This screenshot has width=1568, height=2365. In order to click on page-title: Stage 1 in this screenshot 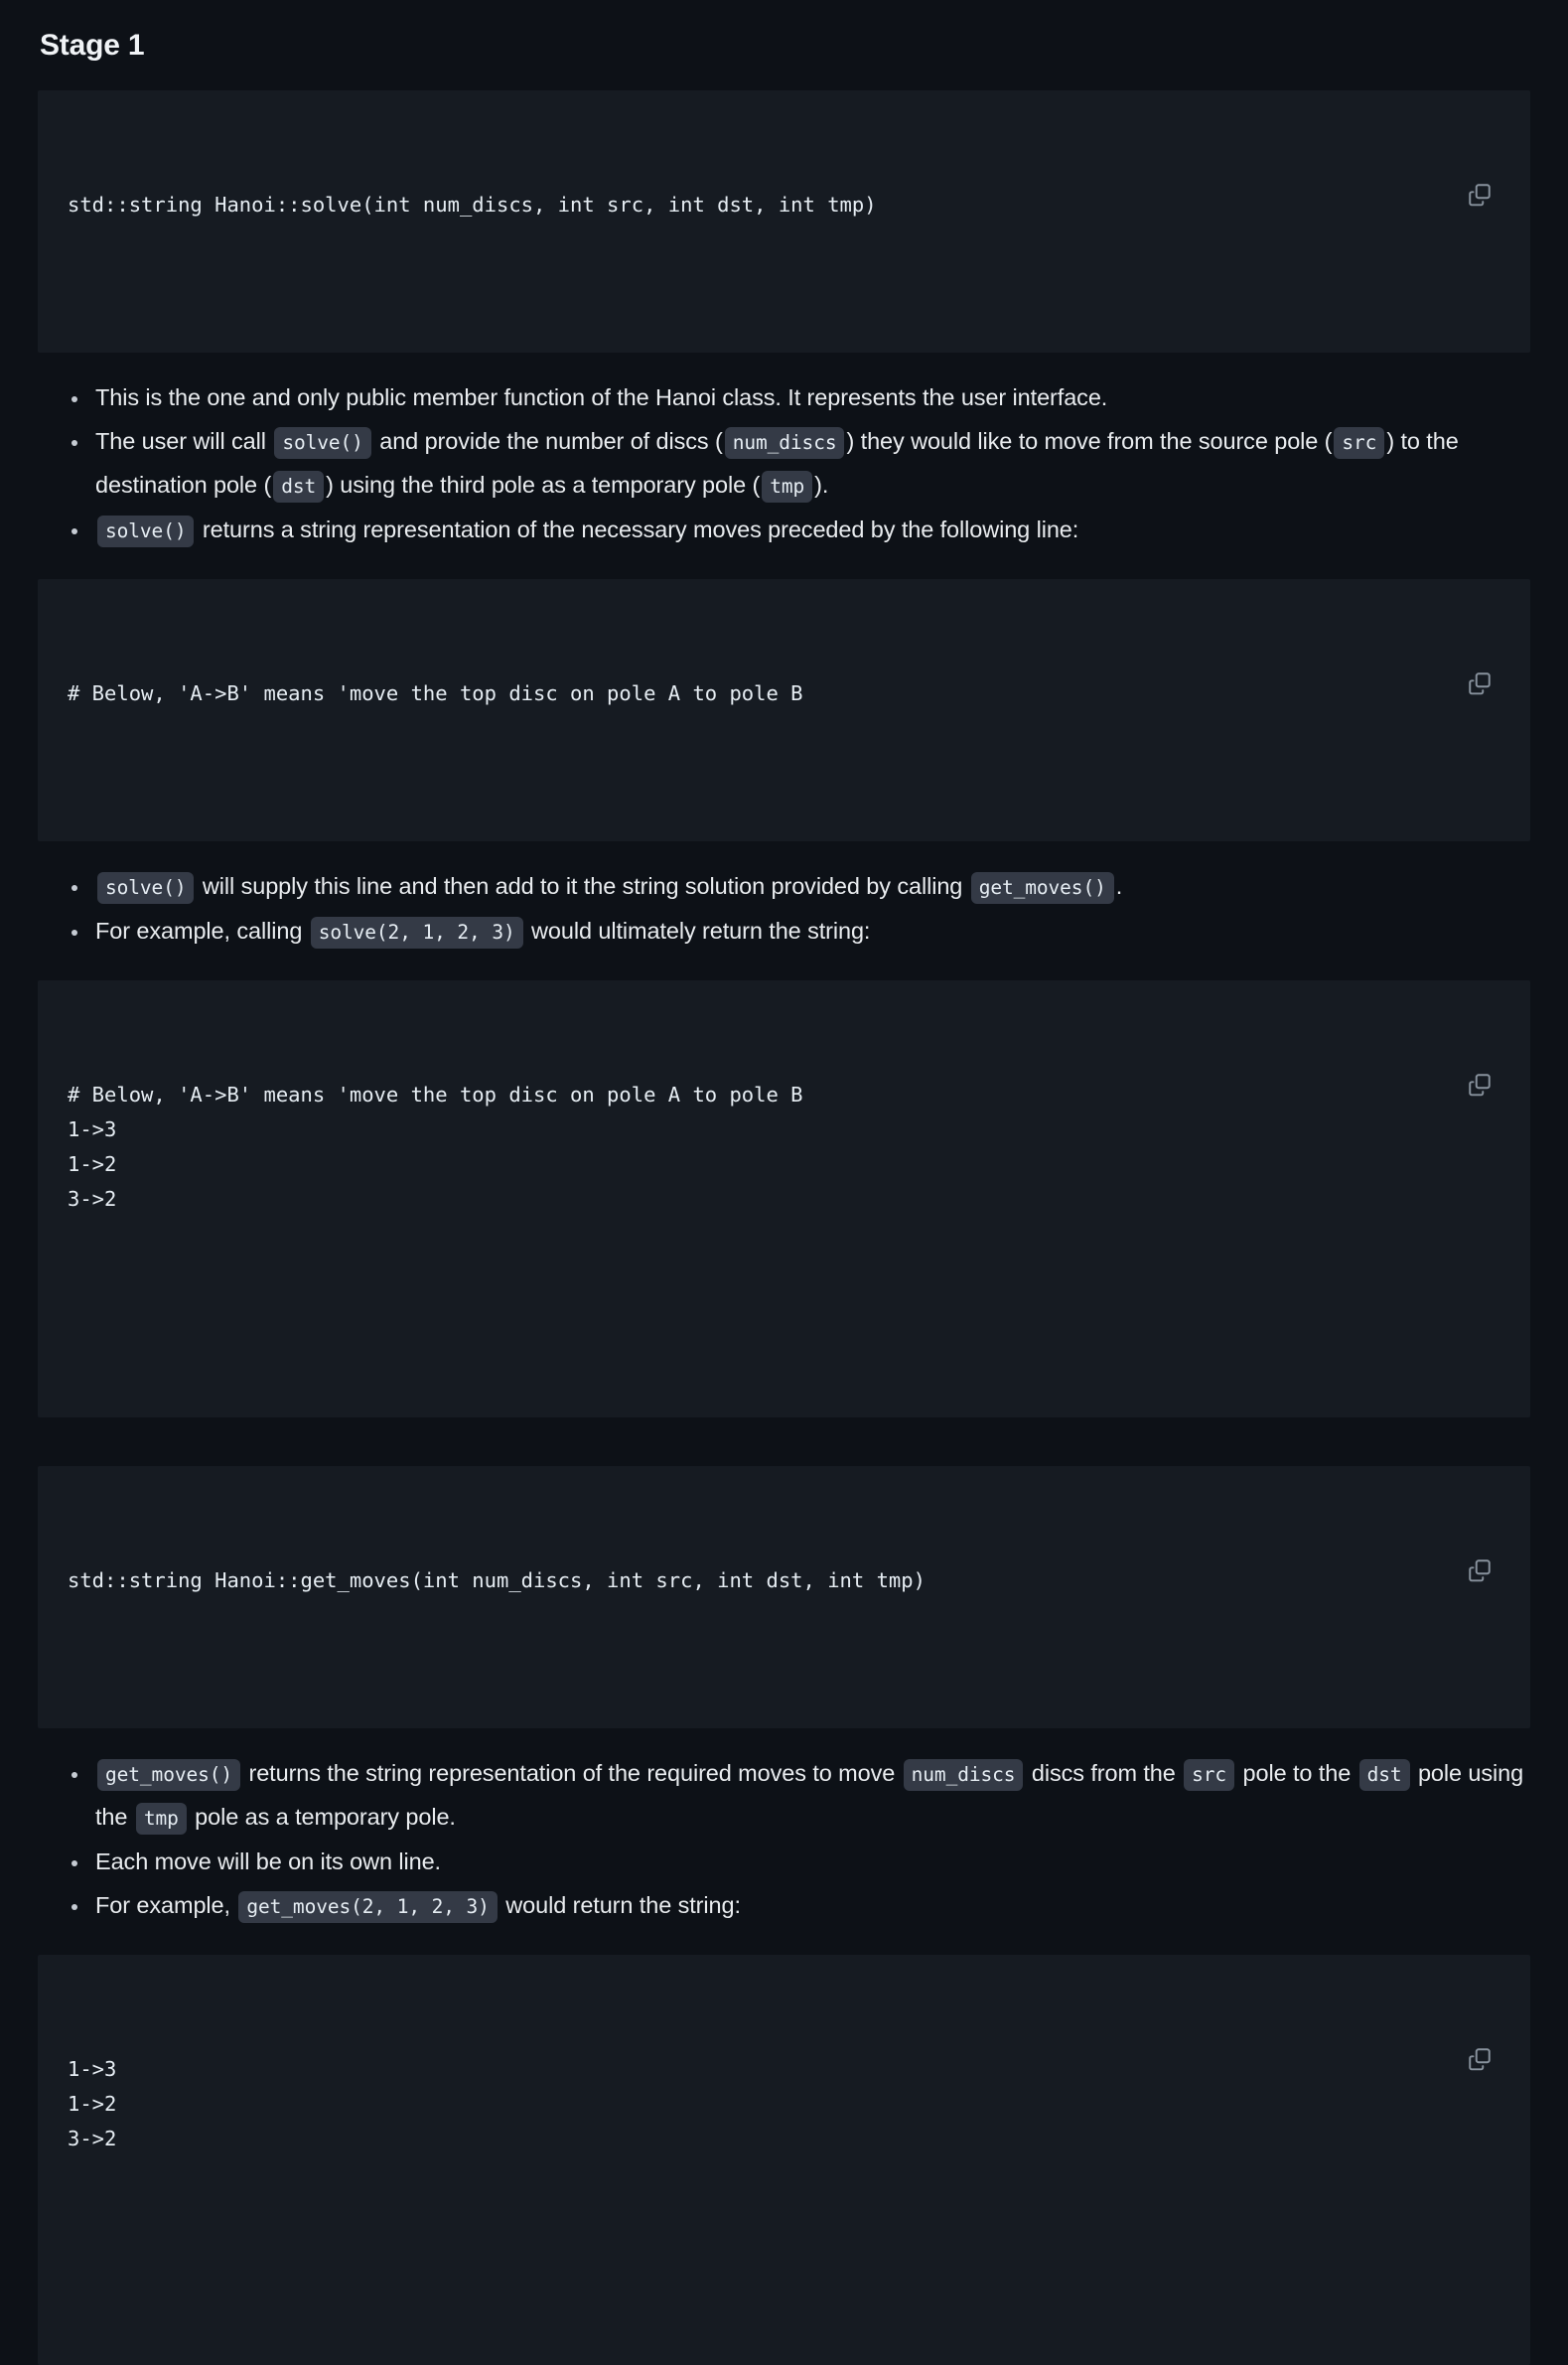, I will do `click(92, 45)`.